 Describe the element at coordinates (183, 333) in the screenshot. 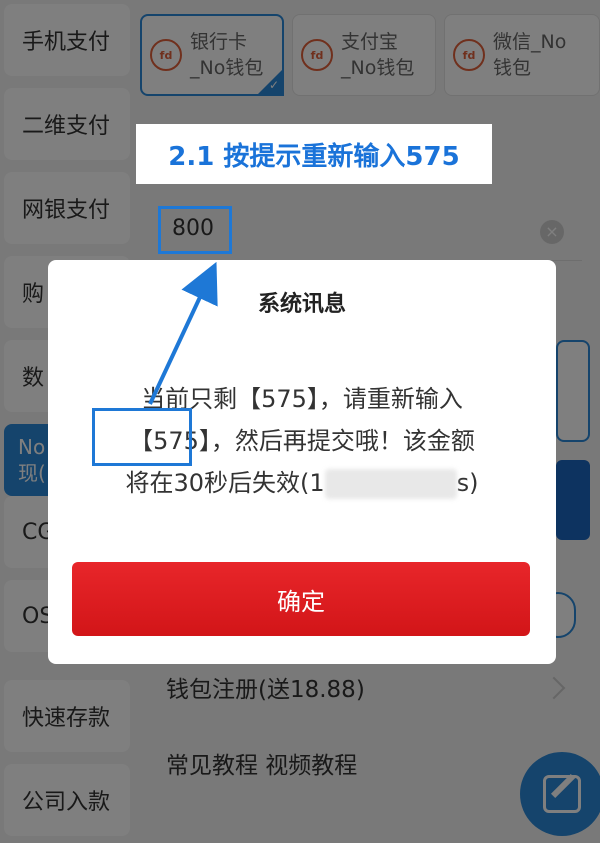

I see `annotation-arrow` at that location.